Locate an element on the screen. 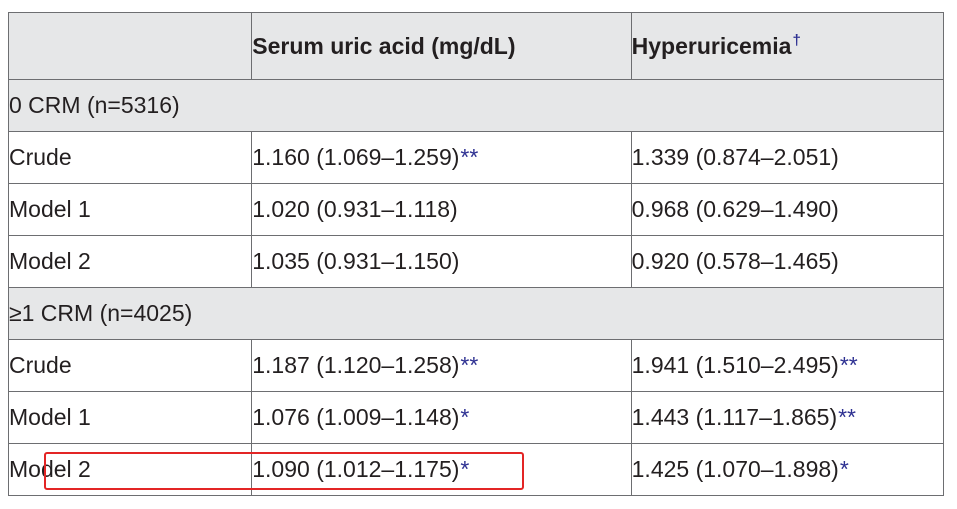  sua-cell: 1.187 (1.120–1.258)** is located at coordinates (441, 365).